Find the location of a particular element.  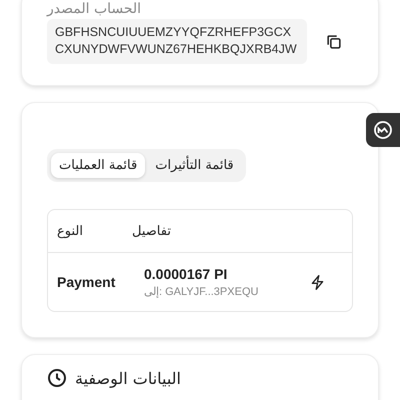

destination-address: إلى: GALYJF...3PXEQU is located at coordinates (202, 291).